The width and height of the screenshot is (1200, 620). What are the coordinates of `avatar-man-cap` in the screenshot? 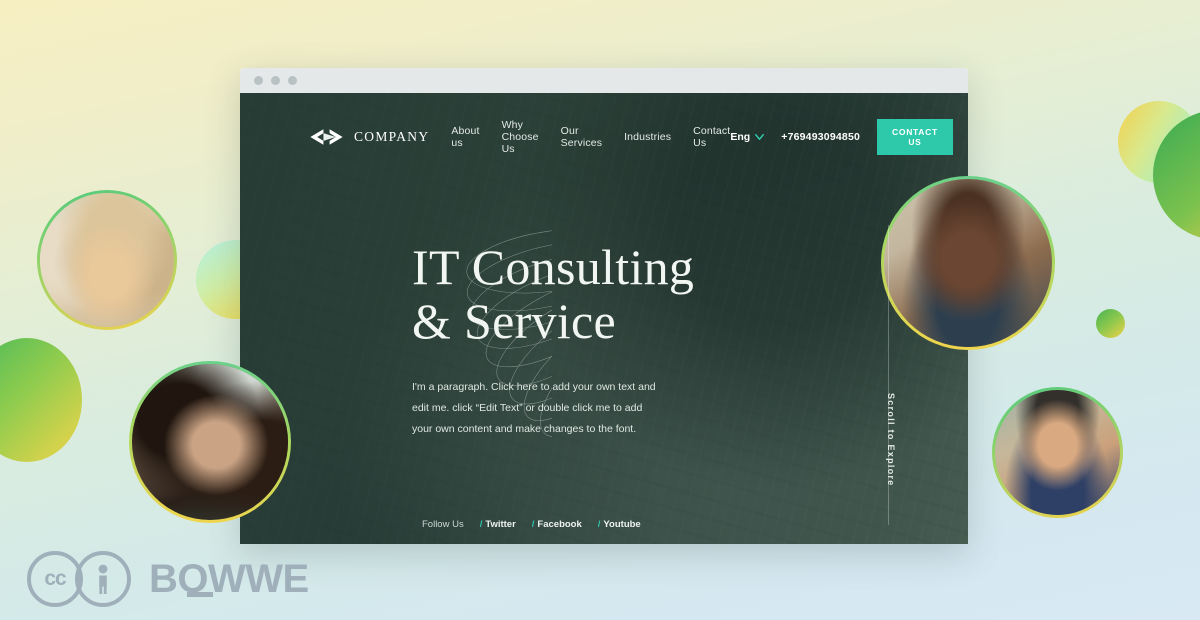 It's located at (1057, 452).